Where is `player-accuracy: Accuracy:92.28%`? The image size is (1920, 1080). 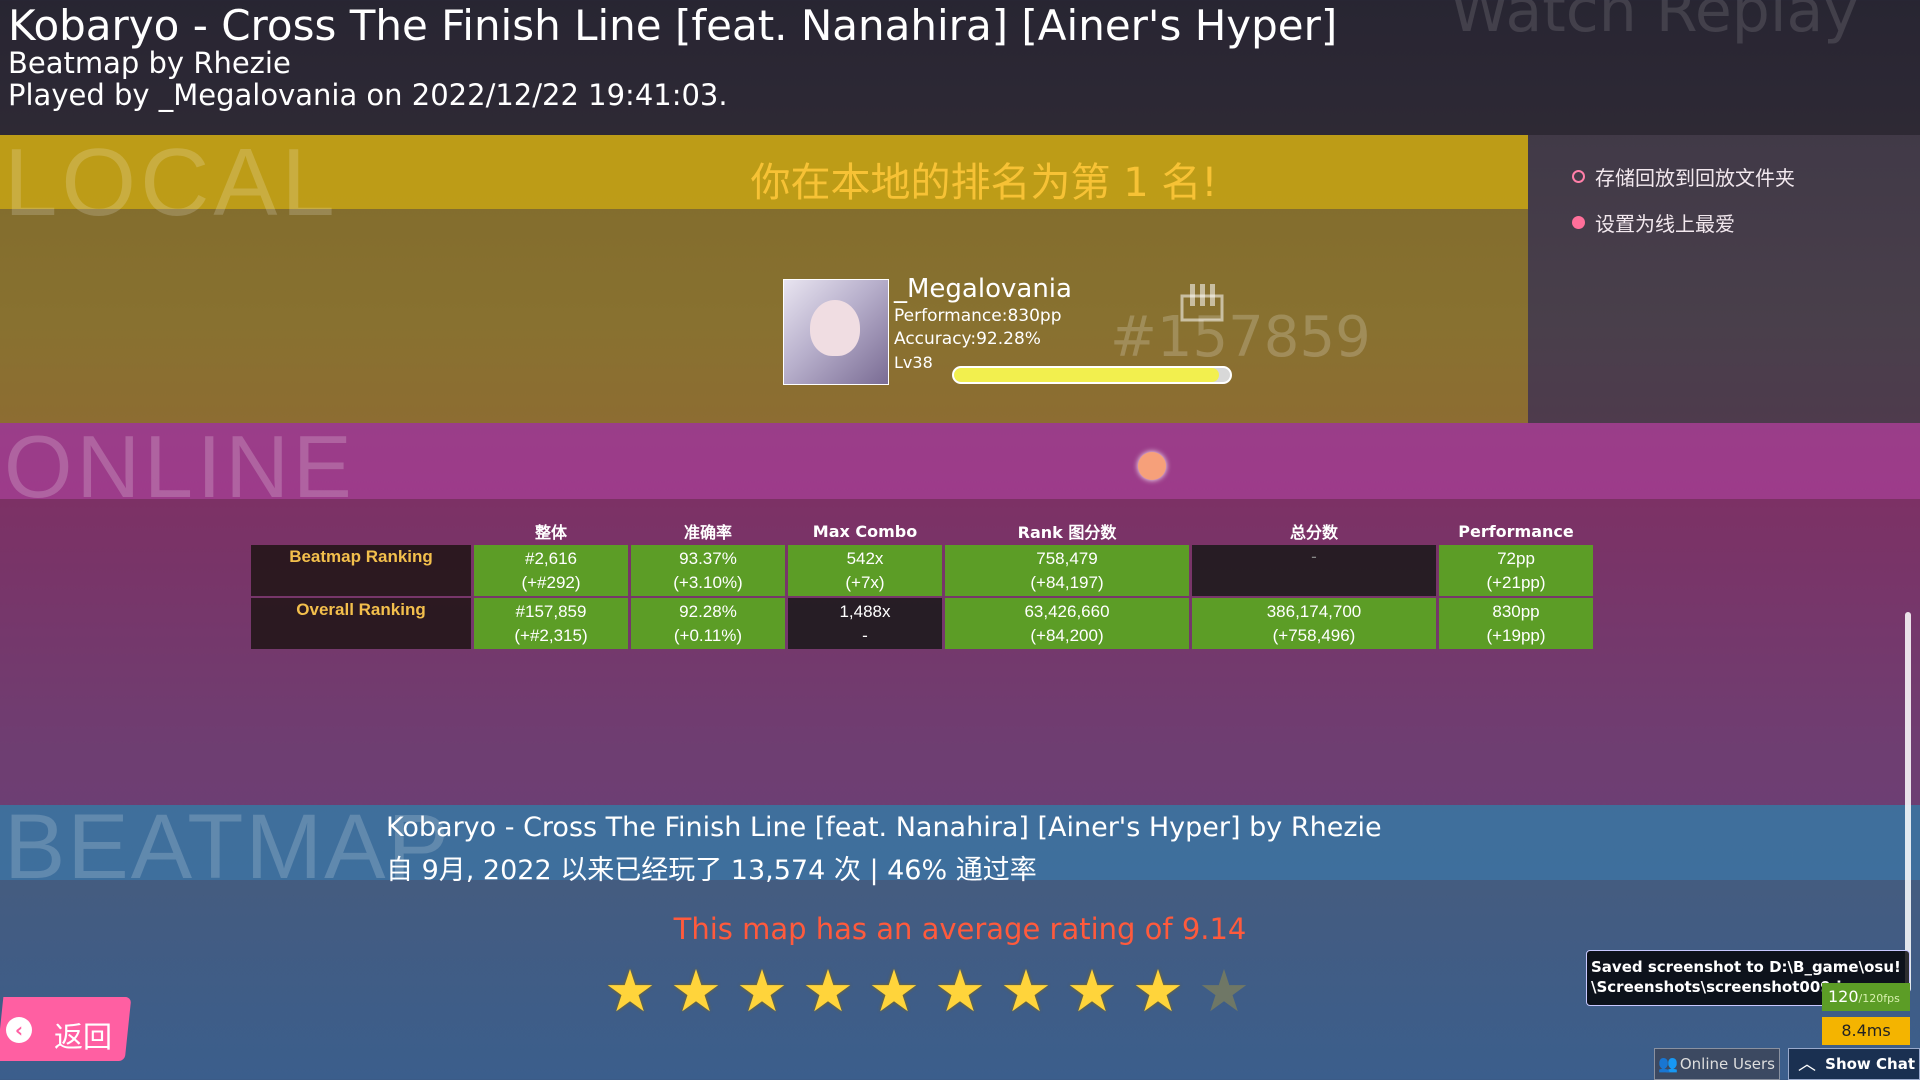 player-accuracy: Accuracy:92.28% is located at coordinates (967, 339).